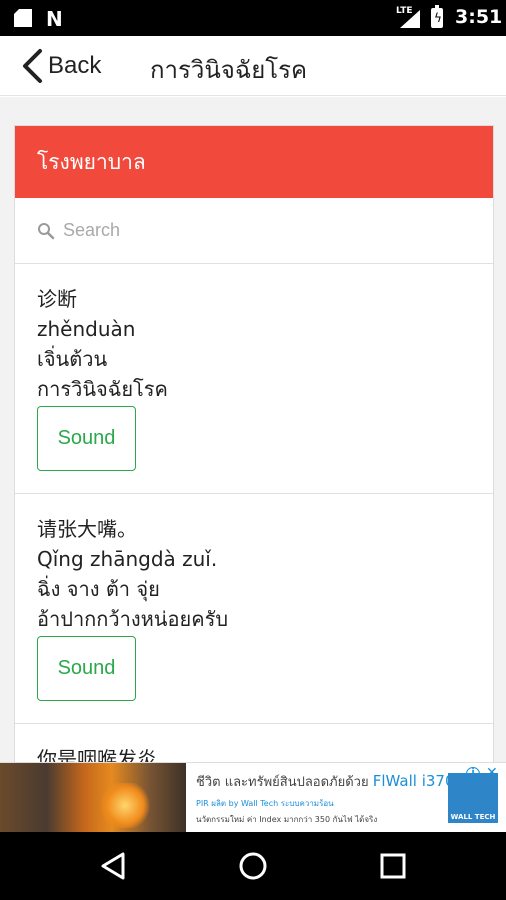 The image size is (506, 900). I want to click on navigation-bar, so click(253, 866).